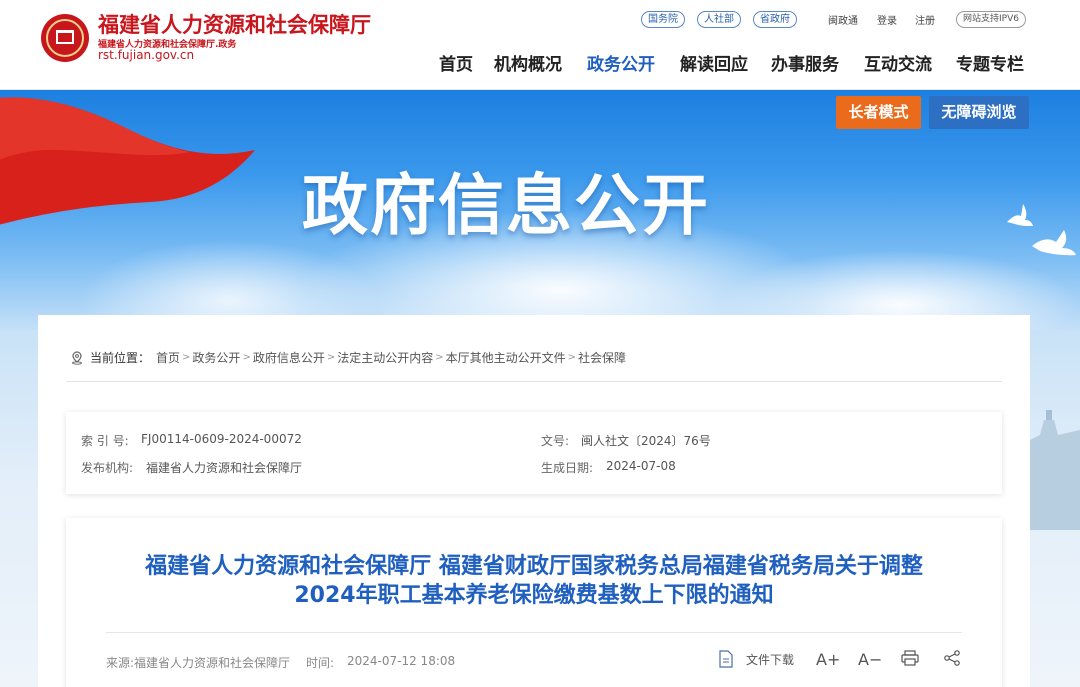 This screenshot has height=687, width=1080. I want to click on breadcrumb-item-social-security: 社会保障, so click(602, 357).